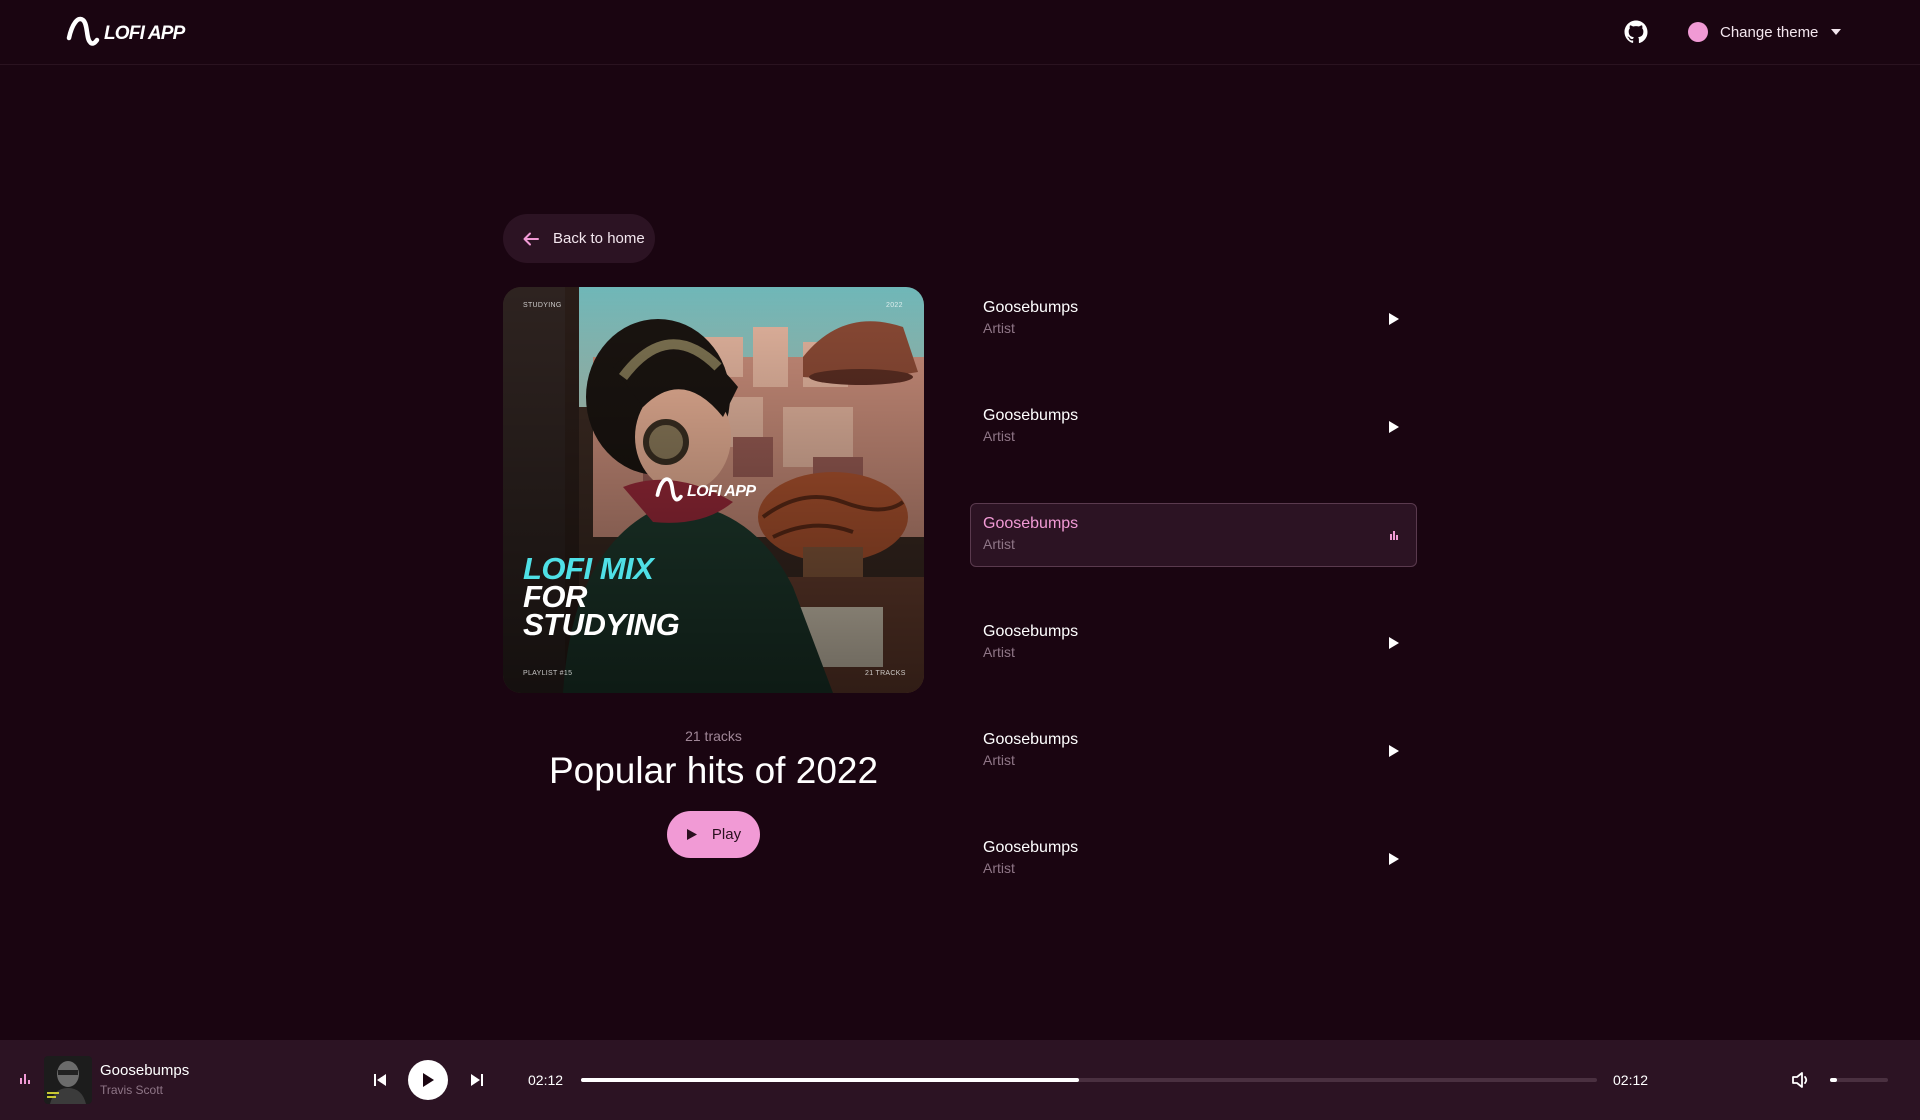 The image size is (1920, 1120). What do you see at coordinates (1698, 32) in the screenshot?
I see `theme-color-swatch` at bounding box center [1698, 32].